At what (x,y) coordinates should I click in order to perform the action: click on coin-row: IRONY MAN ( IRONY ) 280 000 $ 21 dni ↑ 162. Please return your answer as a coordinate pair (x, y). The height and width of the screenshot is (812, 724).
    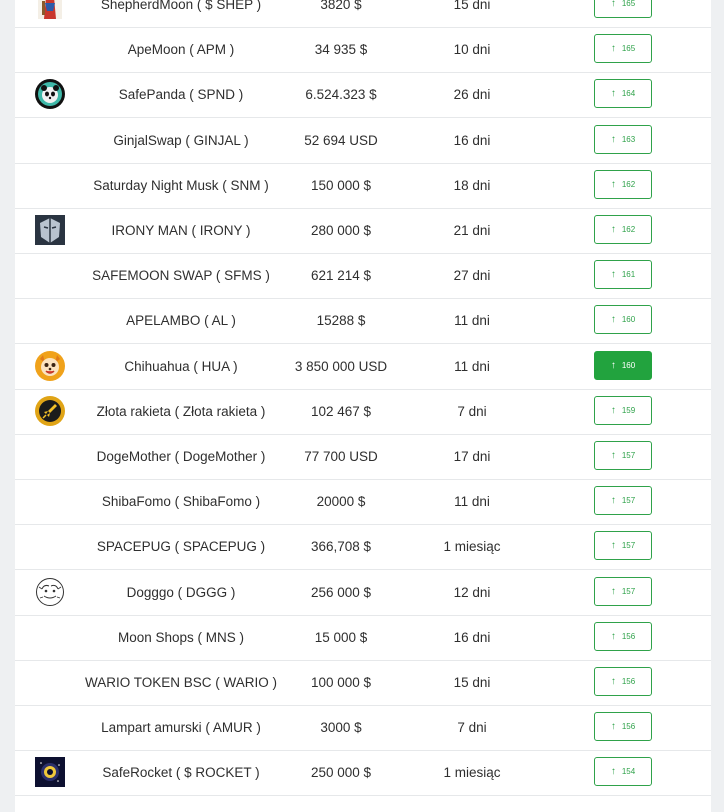
    Looking at the image, I should click on (363, 231).